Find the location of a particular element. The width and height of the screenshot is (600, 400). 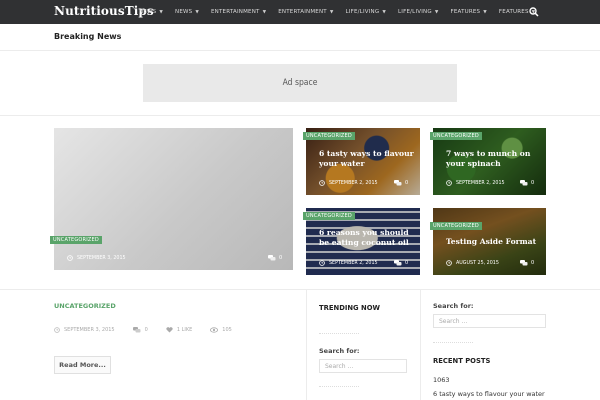

nav-item-news-2: NEWS ▼ is located at coordinates (187, 12).